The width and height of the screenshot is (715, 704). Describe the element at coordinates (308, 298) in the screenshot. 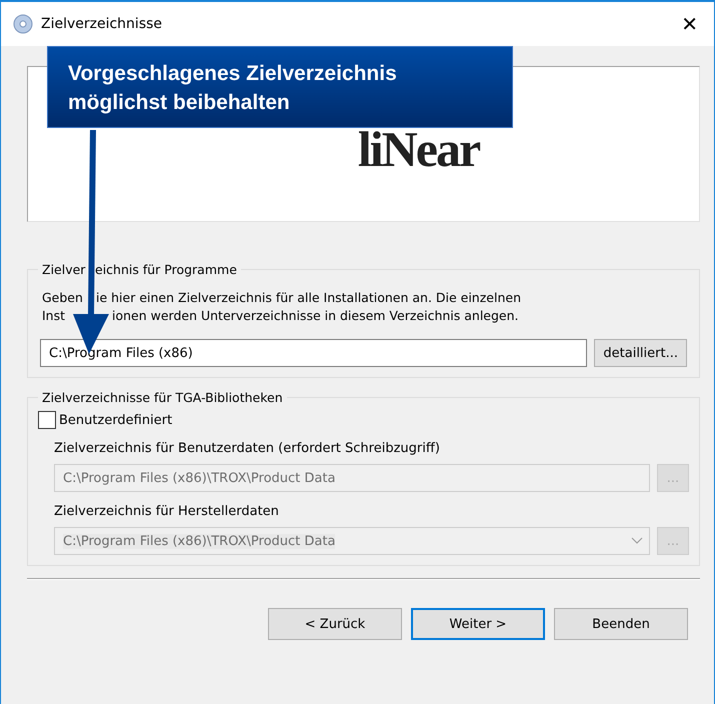

I see `description-text: ie hier einen Zielverzeichnis für alle Installationen an. Die einzelnen` at that location.